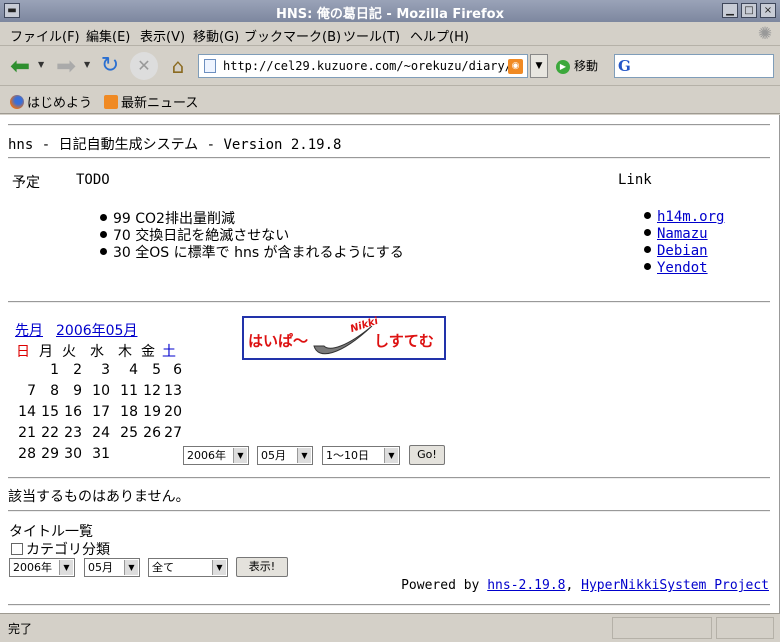  What do you see at coordinates (144, 66) in the screenshot?
I see `stop-icon: ✕` at bounding box center [144, 66].